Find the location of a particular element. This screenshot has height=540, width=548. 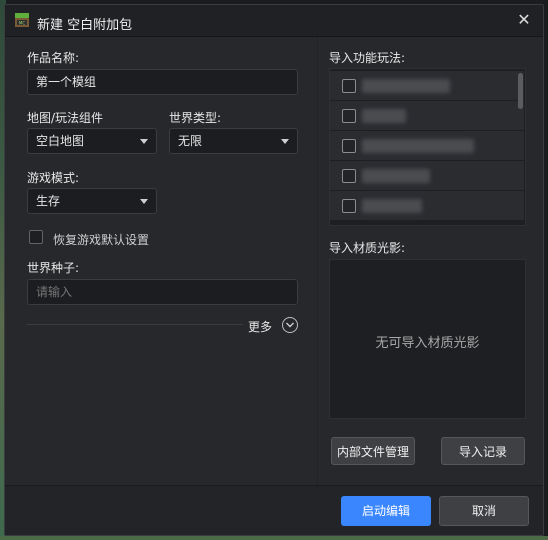

more-divider is located at coordinates (135, 324).